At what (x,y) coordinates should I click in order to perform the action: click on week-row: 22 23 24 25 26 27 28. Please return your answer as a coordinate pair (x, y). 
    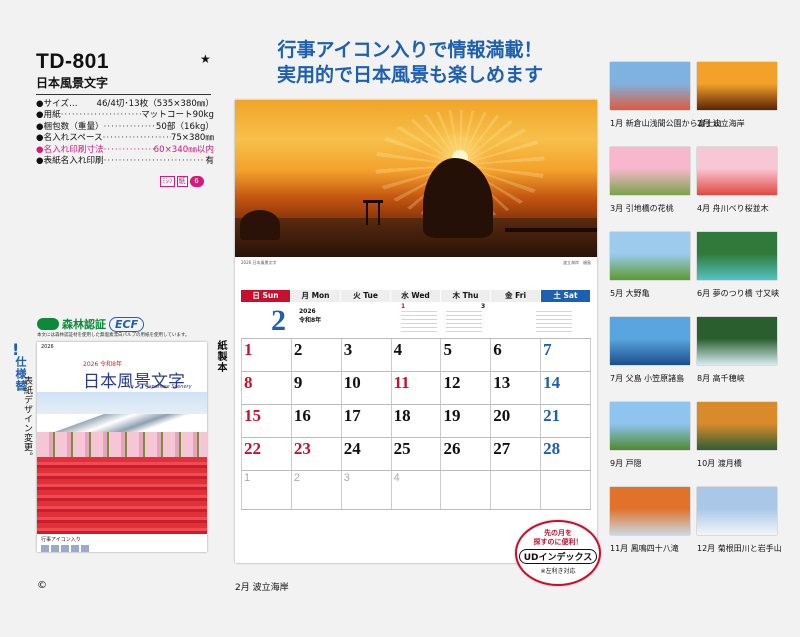
    Looking at the image, I should click on (416, 454).